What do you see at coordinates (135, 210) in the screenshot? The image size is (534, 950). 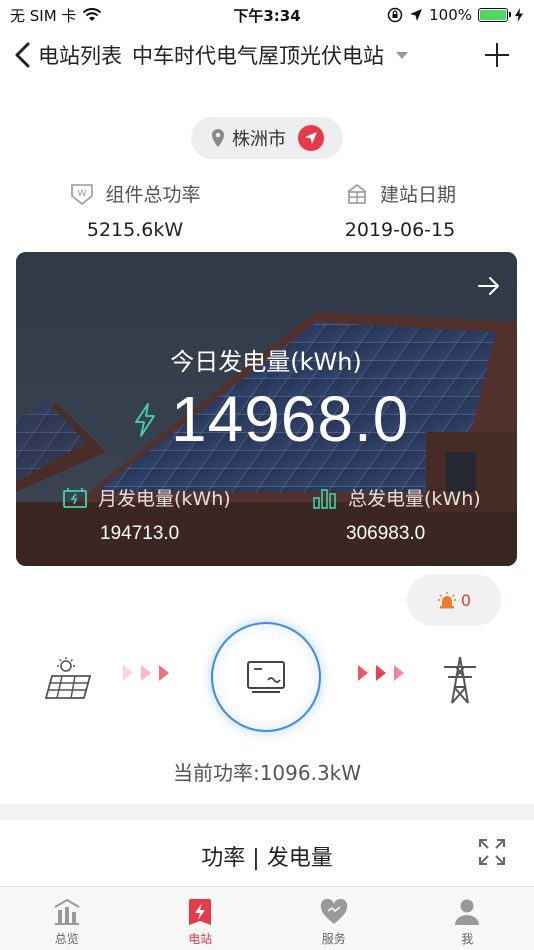 I see `component-power-info: W 组件总功率 5215.6kW` at bounding box center [135, 210].